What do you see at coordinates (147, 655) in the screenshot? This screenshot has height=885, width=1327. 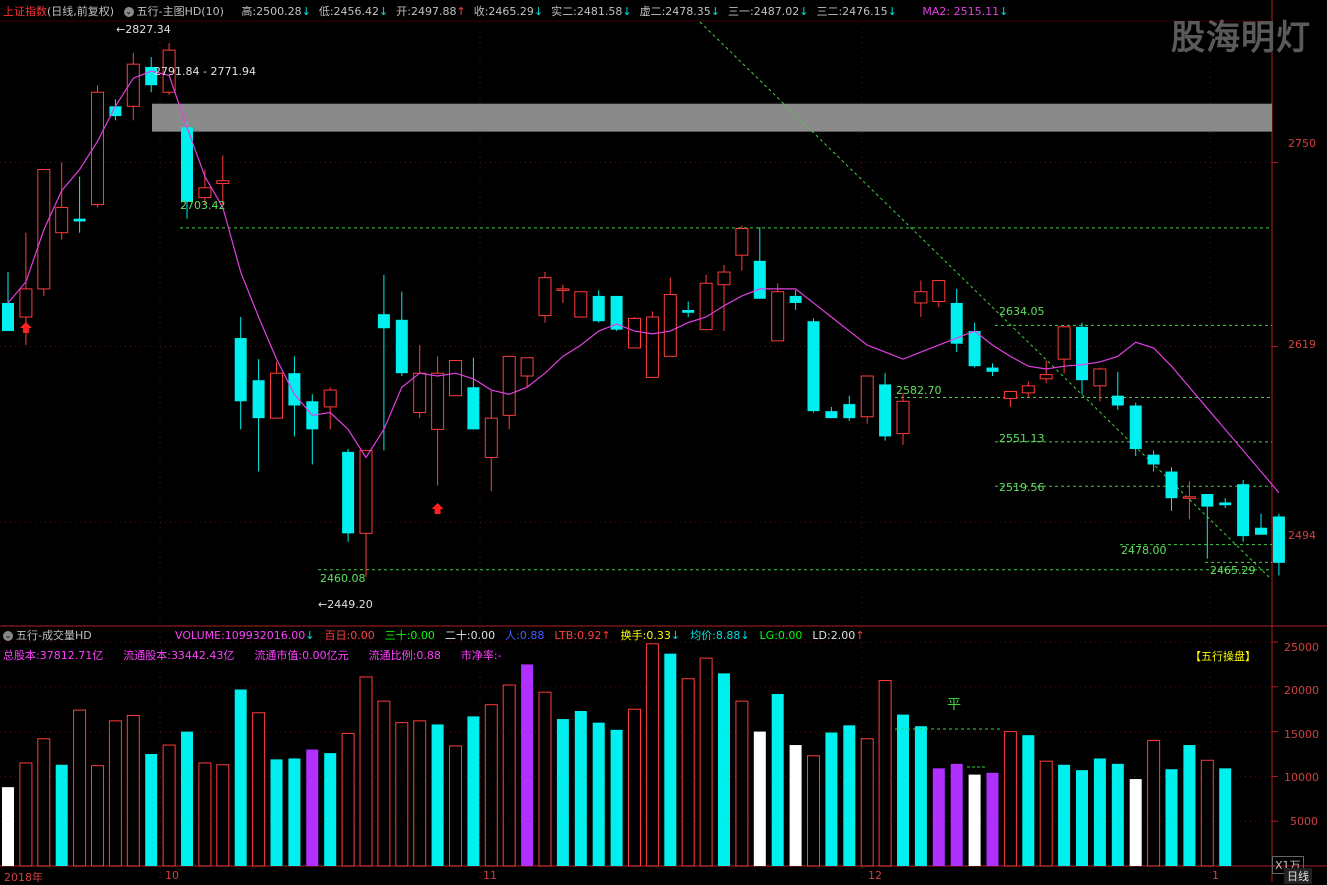 I see `line2-field-label: 流通股本:` at bounding box center [147, 655].